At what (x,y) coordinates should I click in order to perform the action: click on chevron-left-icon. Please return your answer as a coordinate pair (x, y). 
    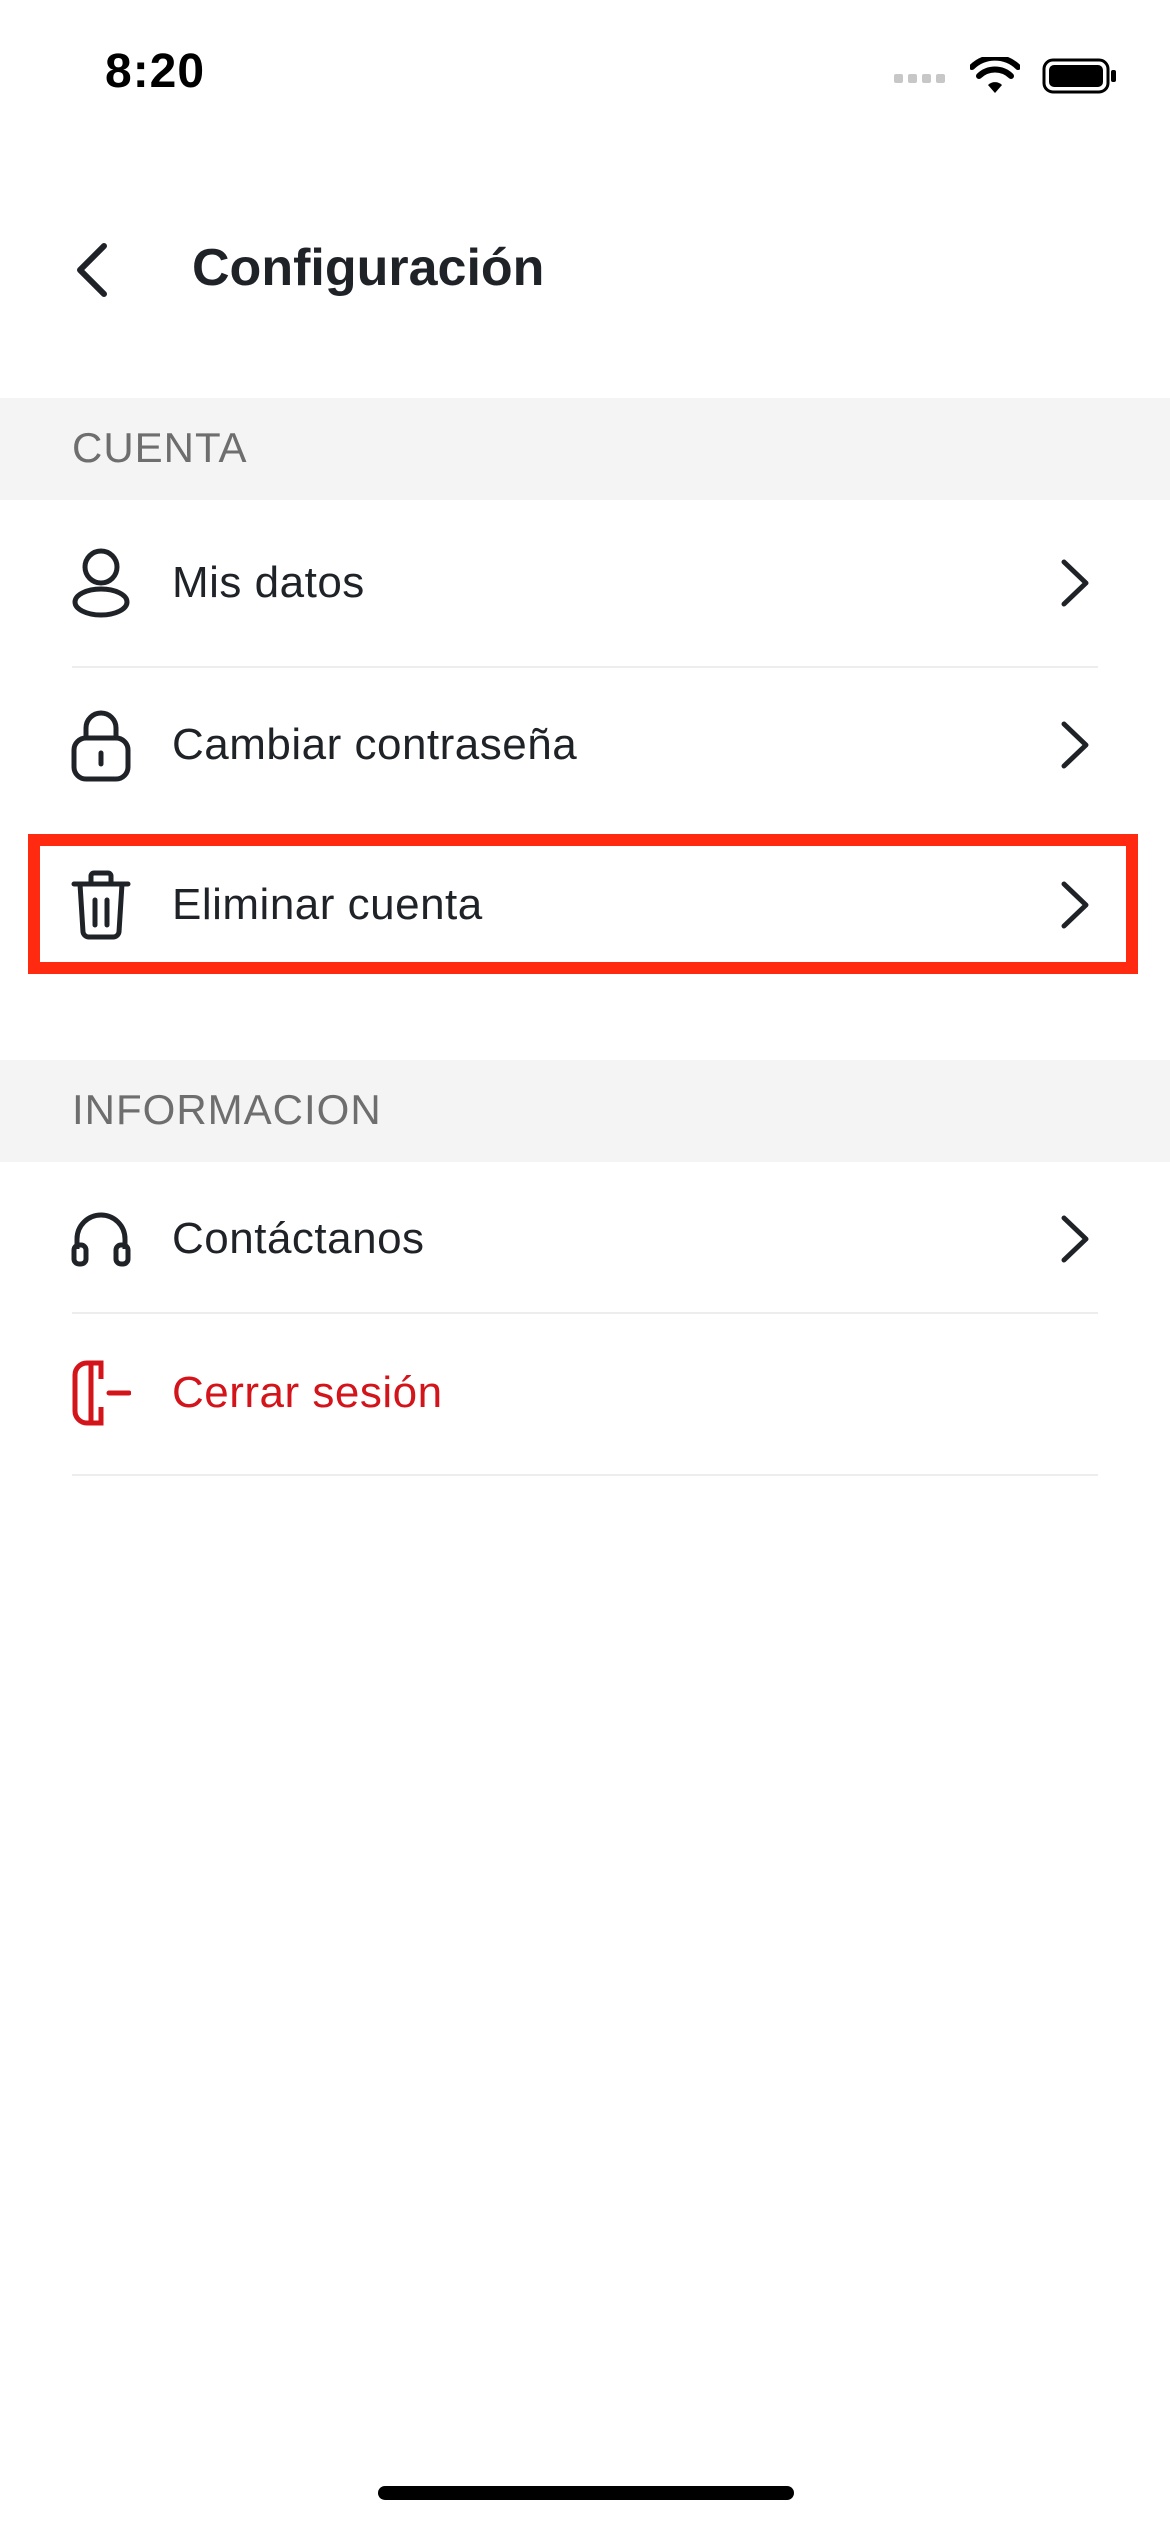
    Looking at the image, I should click on (92, 270).